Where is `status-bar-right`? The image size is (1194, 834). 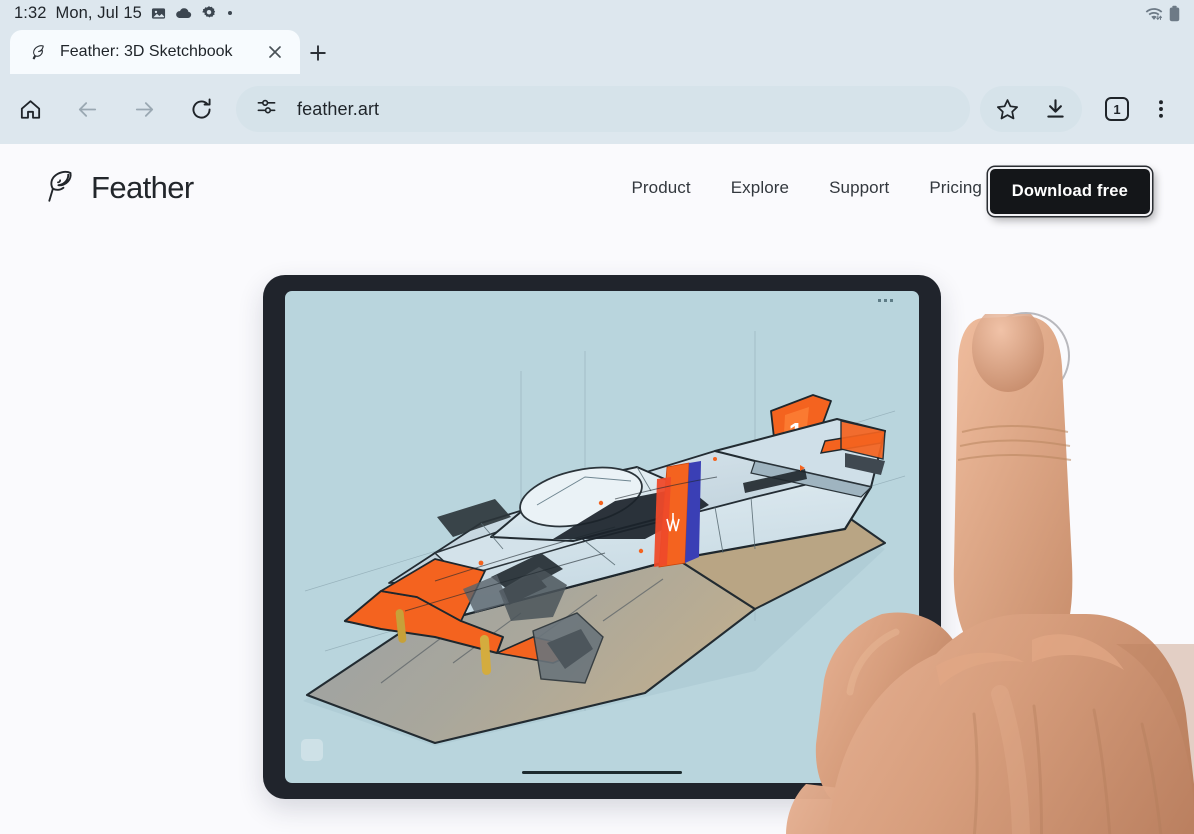 status-bar-right is located at coordinates (1169, 13).